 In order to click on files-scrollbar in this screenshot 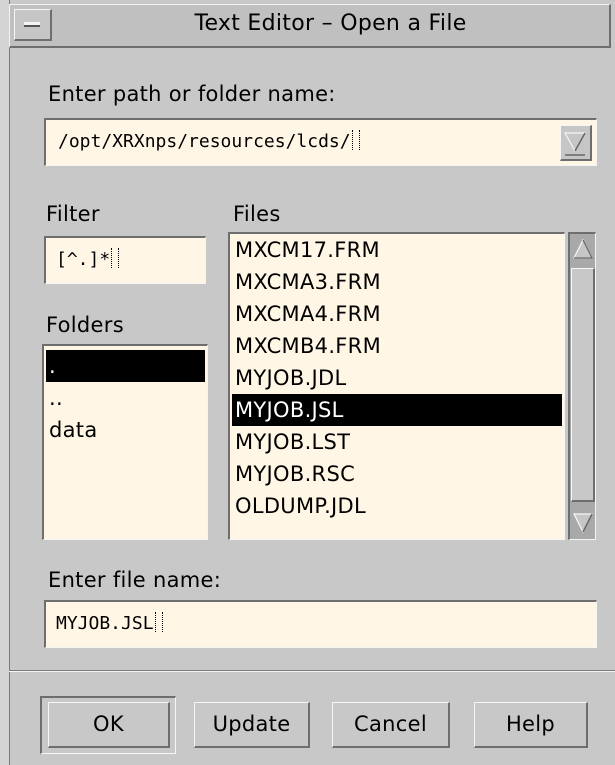, I will do `click(582, 386)`.